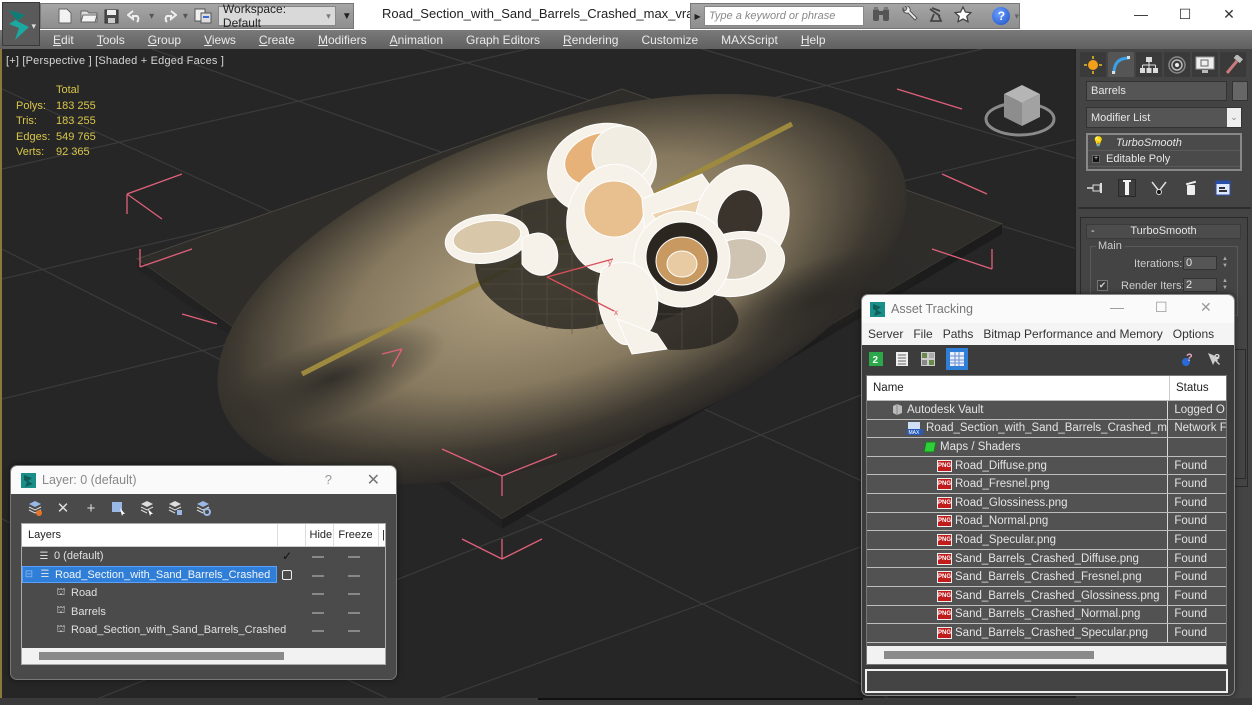 Image resolution: width=1252 pixels, height=705 pixels. I want to click on menu-server: Server, so click(885, 334).